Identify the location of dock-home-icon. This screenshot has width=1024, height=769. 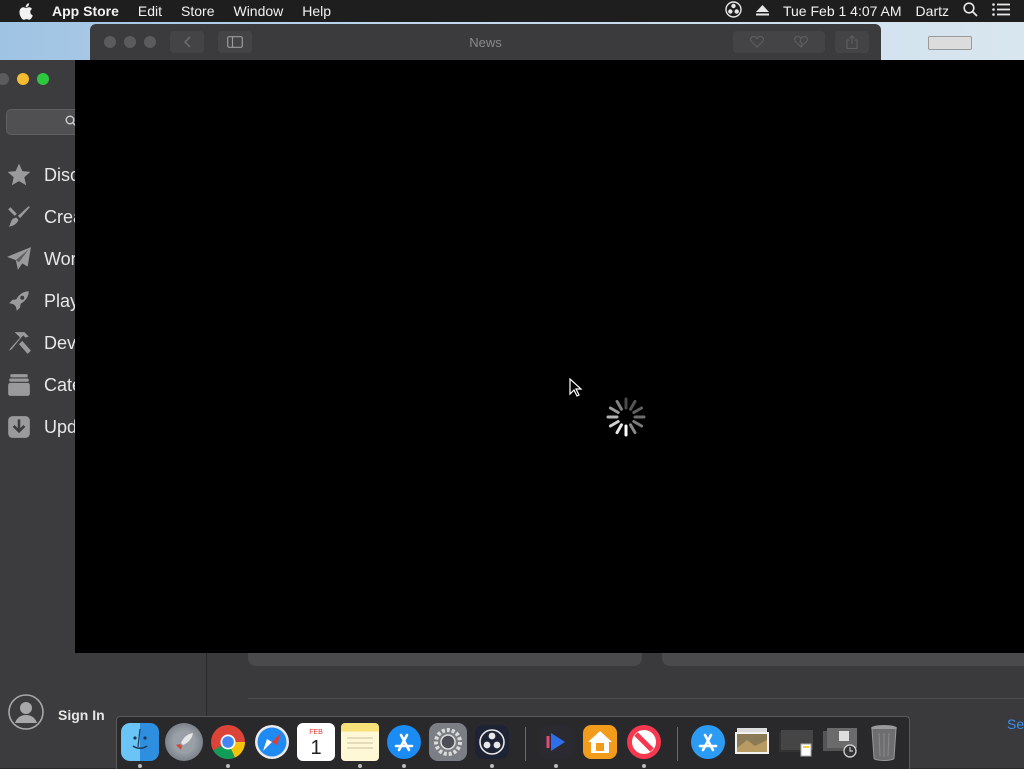
(600, 742).